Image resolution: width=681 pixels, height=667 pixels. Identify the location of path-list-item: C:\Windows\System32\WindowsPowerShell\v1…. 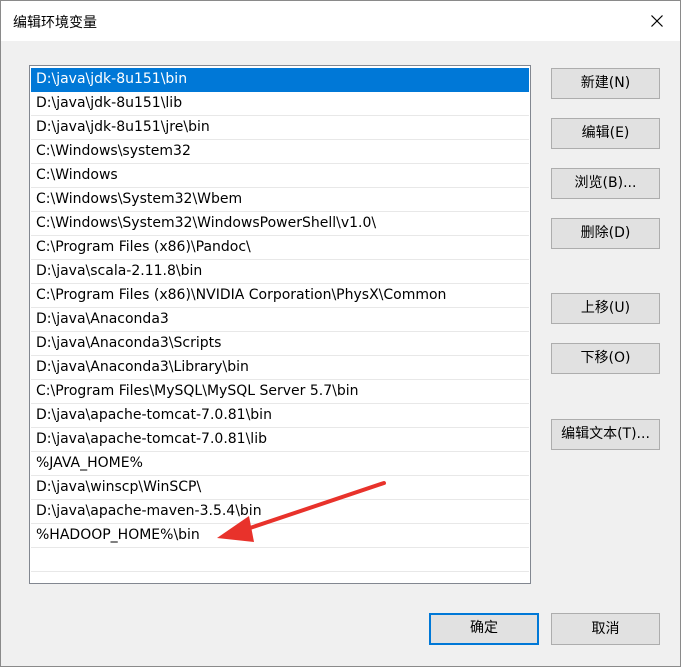
(280, 224).